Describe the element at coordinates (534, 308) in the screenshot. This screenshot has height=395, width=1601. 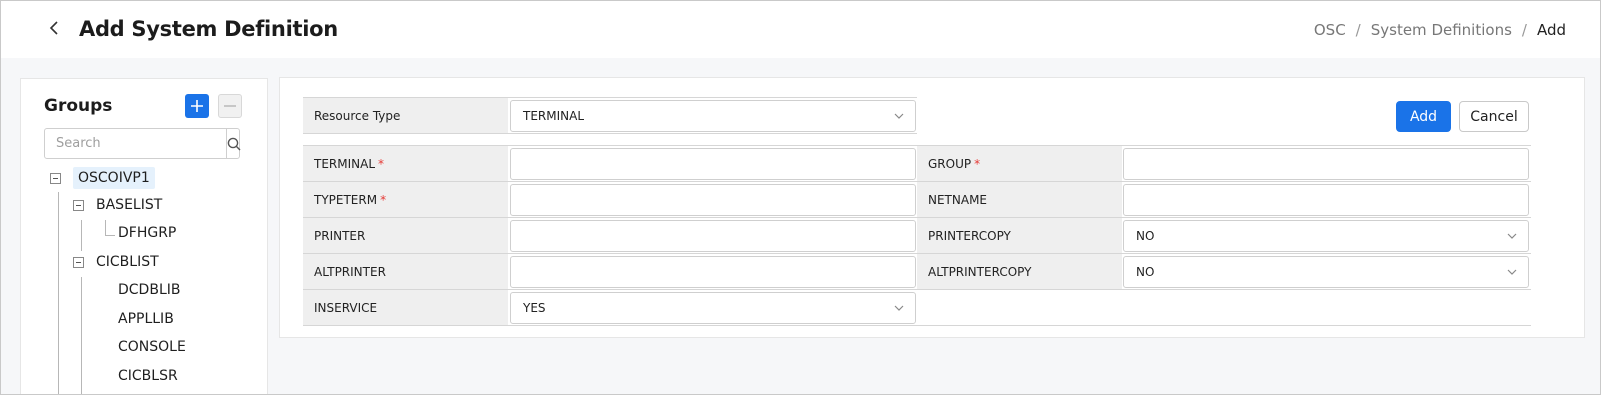
I see `inservice-value: YES` at that location.